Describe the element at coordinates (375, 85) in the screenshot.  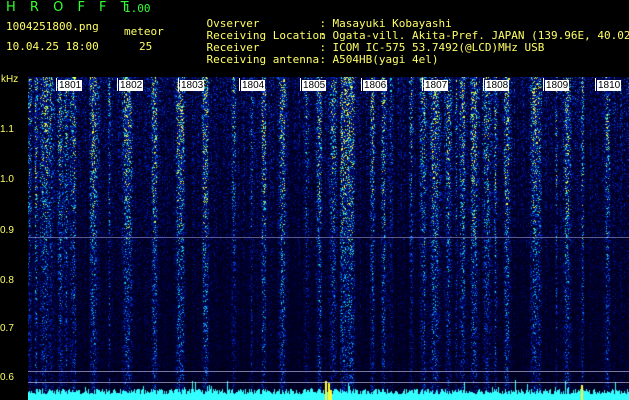
I see `x-tick-label: 1806` at that location.